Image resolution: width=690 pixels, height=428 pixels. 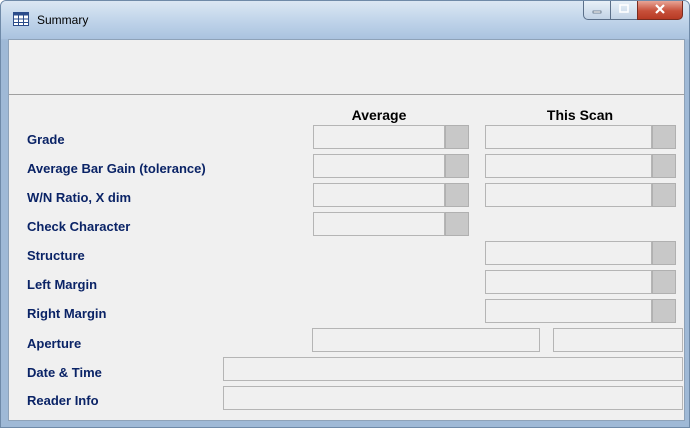 I want to click on maximize-button, so click(x=623, y=10).